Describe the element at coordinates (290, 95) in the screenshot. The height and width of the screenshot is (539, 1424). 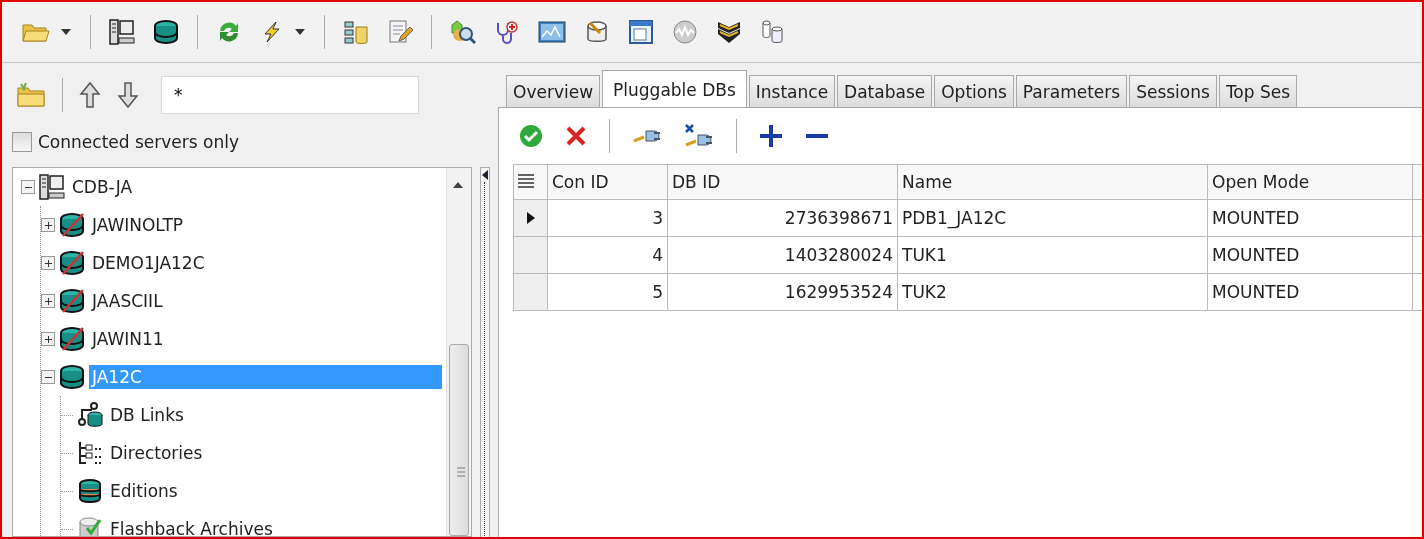
I see `filter-field: *` at that location.